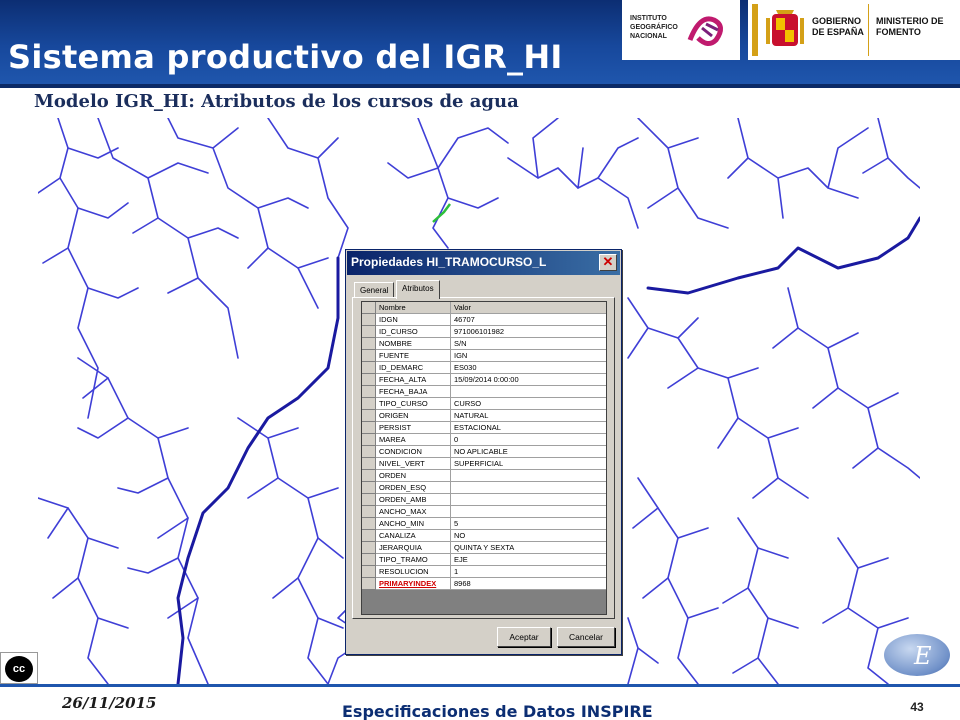 The height and width of the screenshot is (720, 960). What do you see at coordinates (497, 711) in the screenshot?
I see `footer-title: Especificaciones de Datos INSPIRE` at bounding box center [497, 711].